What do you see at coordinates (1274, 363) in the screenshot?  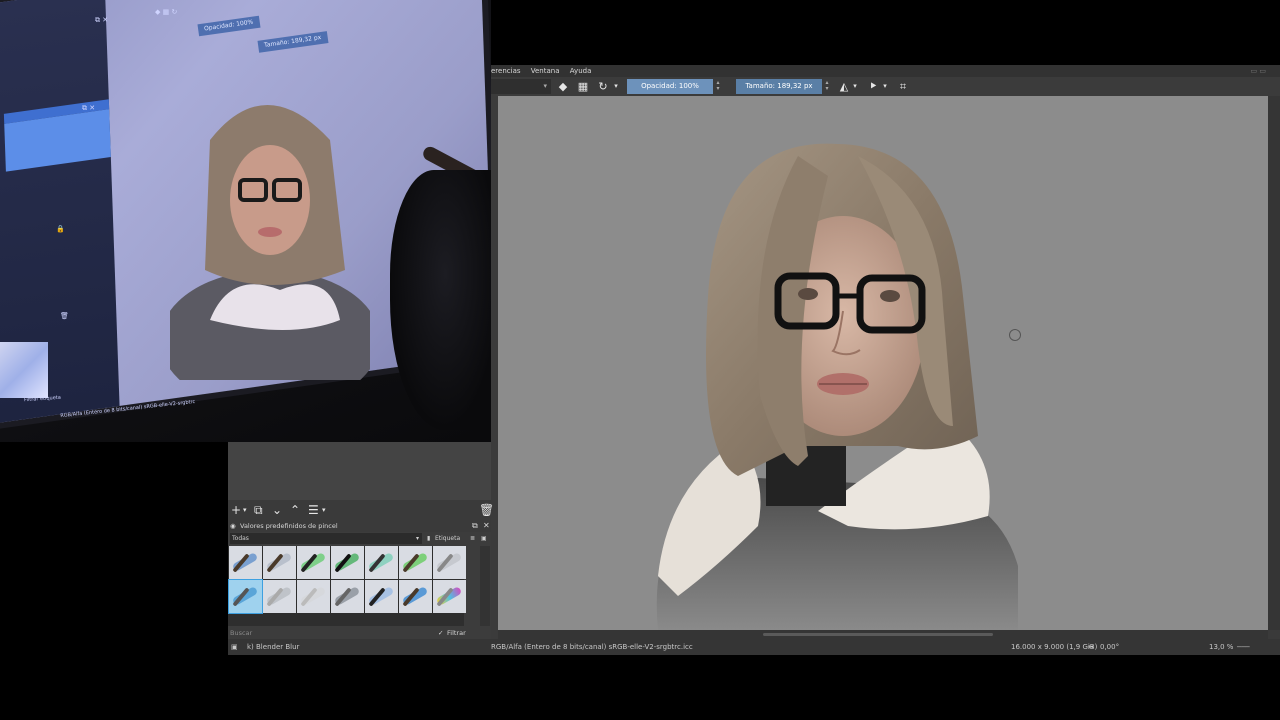 I see `vertical-scrollbar` at bounding box center [1274, 363].